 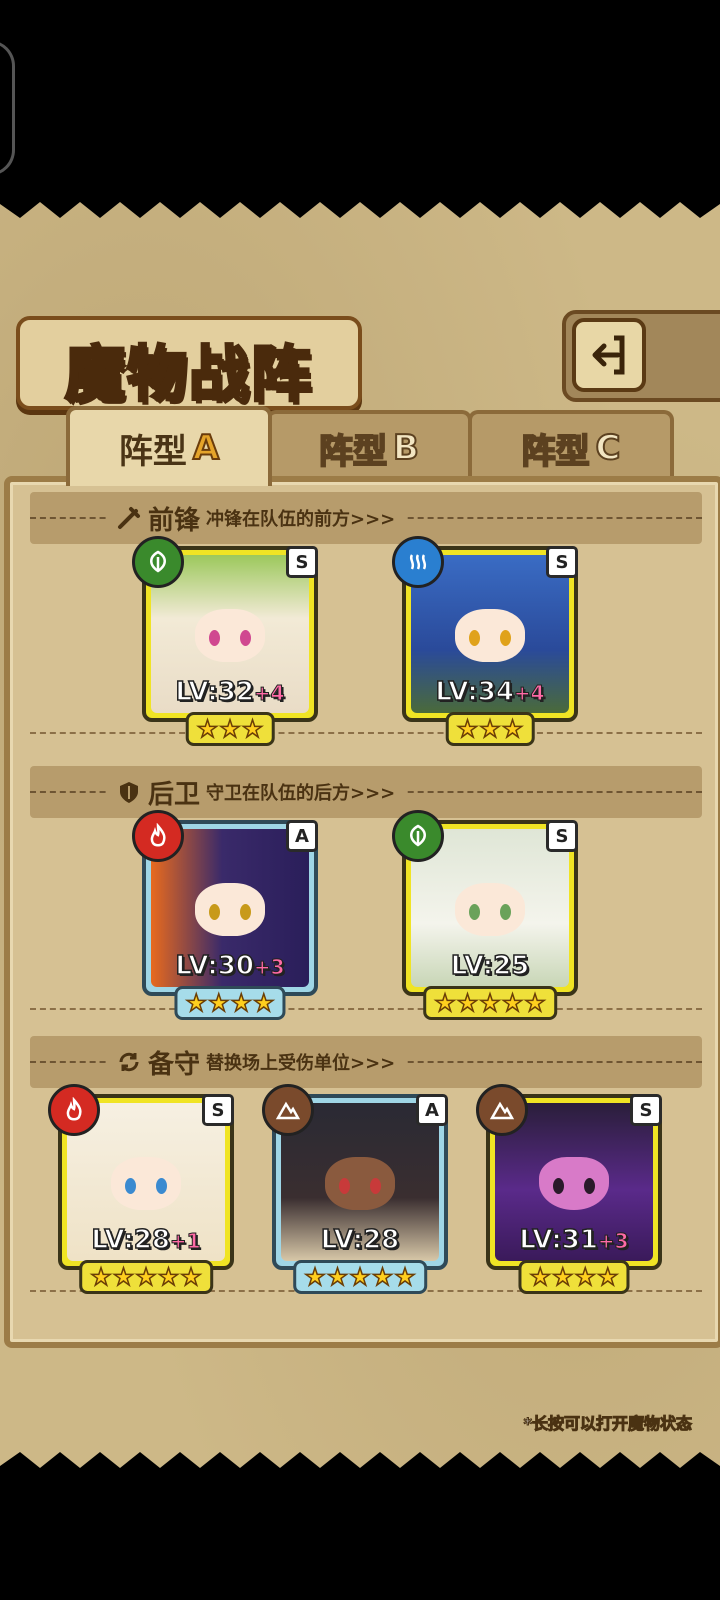 I want to click on monster-card-bench-3: LV:31+3 S ★ ★ ★ ★, so click(x=569, y=1189).